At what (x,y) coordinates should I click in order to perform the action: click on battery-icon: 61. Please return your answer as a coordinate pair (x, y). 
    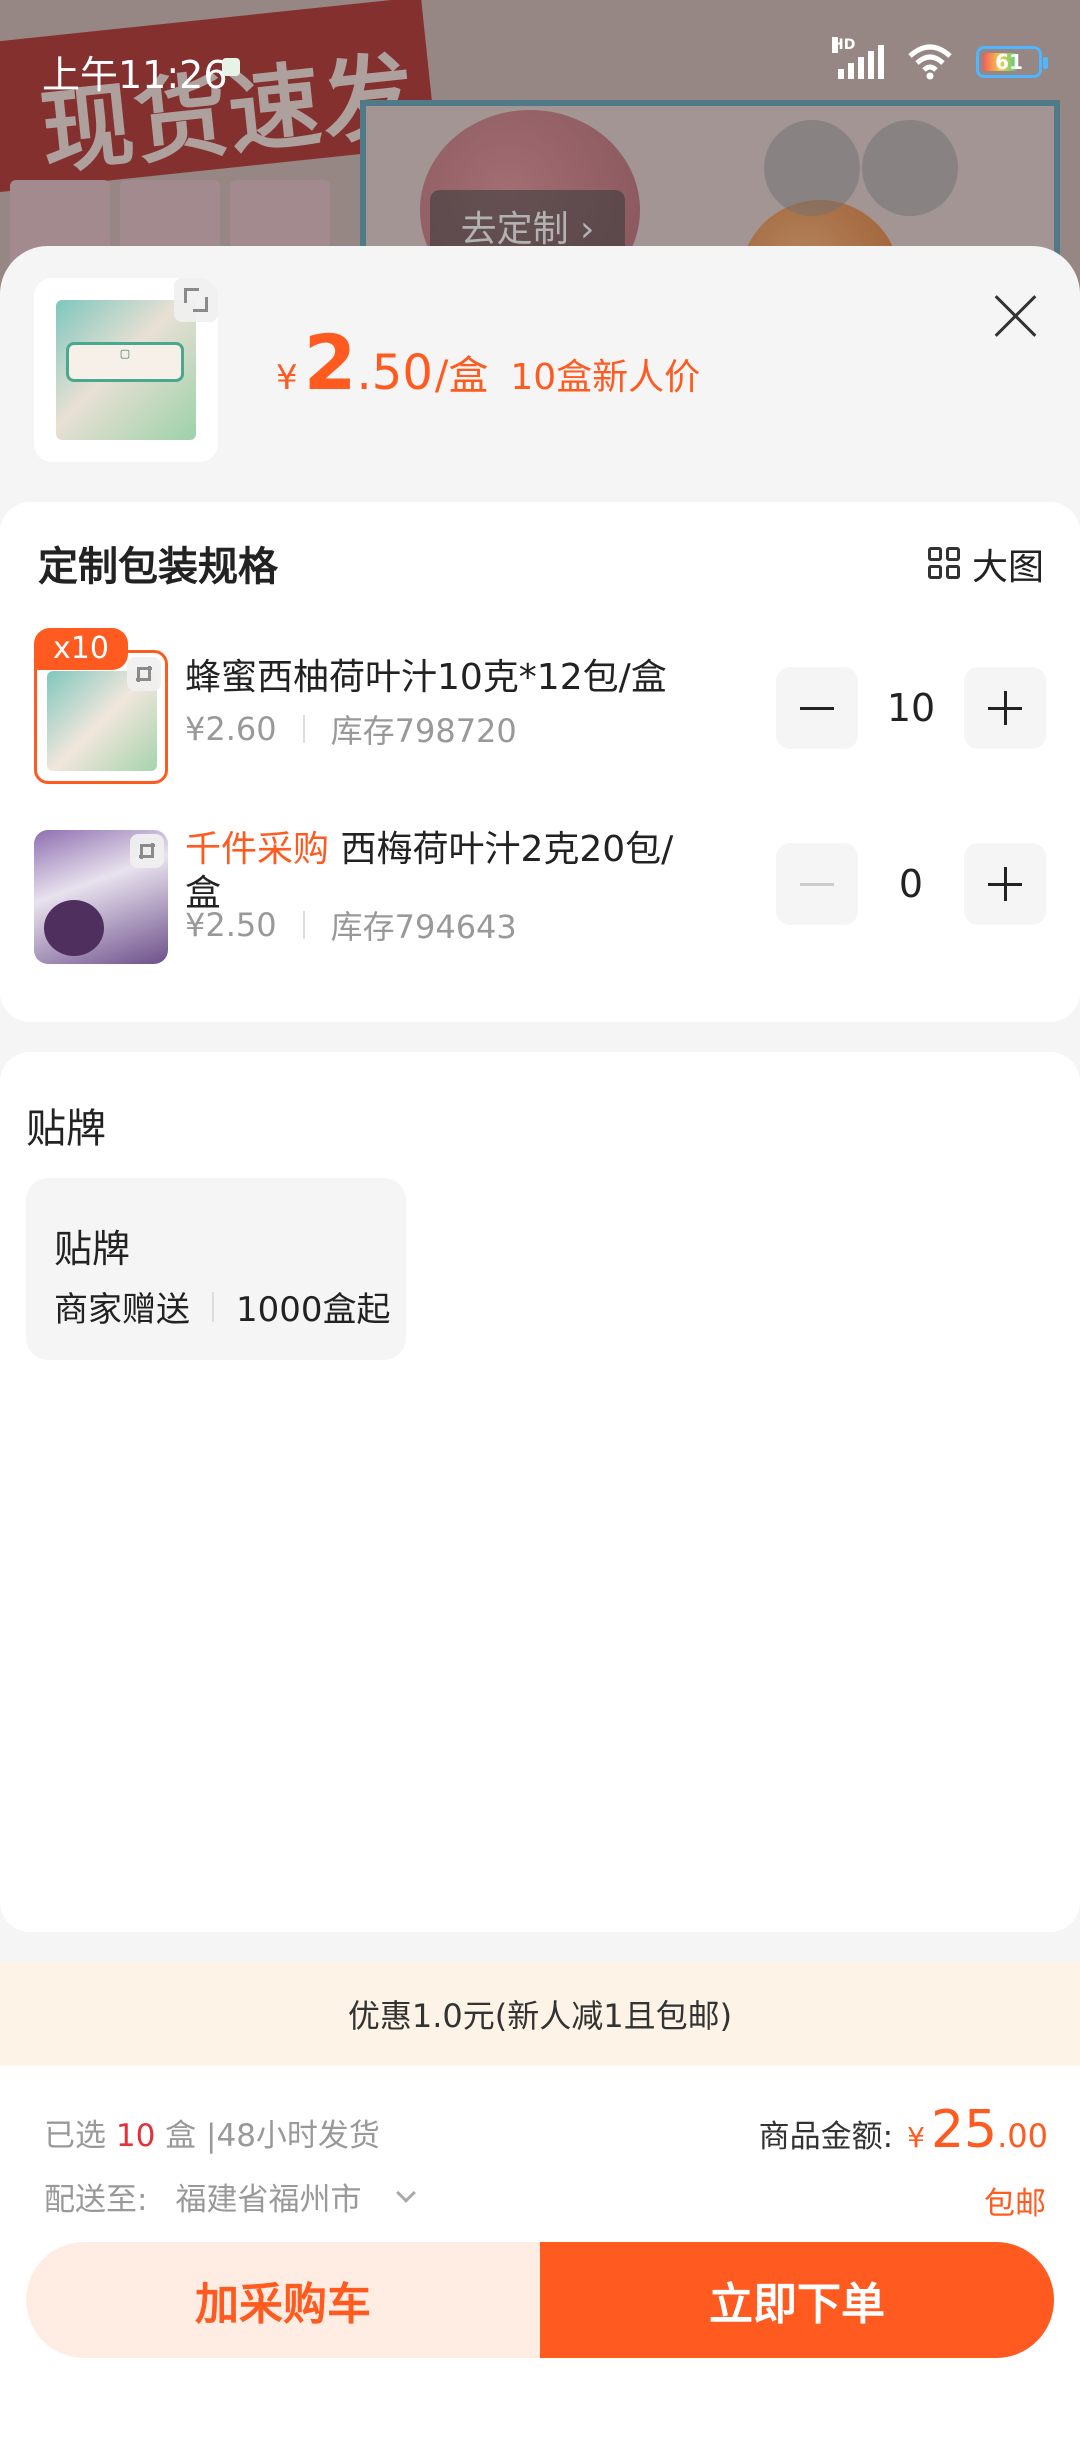
    Looking at the image, I should click on (1012, 62).